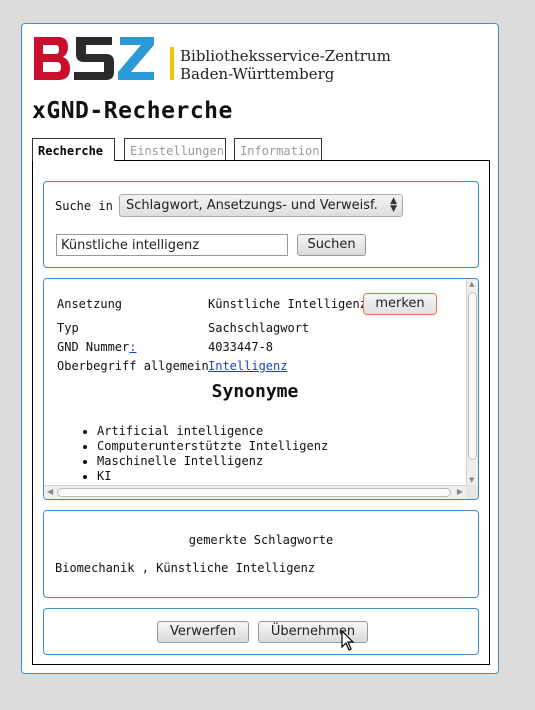  Describe the element at coordinates (331, 245) in the screenshot. I see `search-button: Suchen` at that location.